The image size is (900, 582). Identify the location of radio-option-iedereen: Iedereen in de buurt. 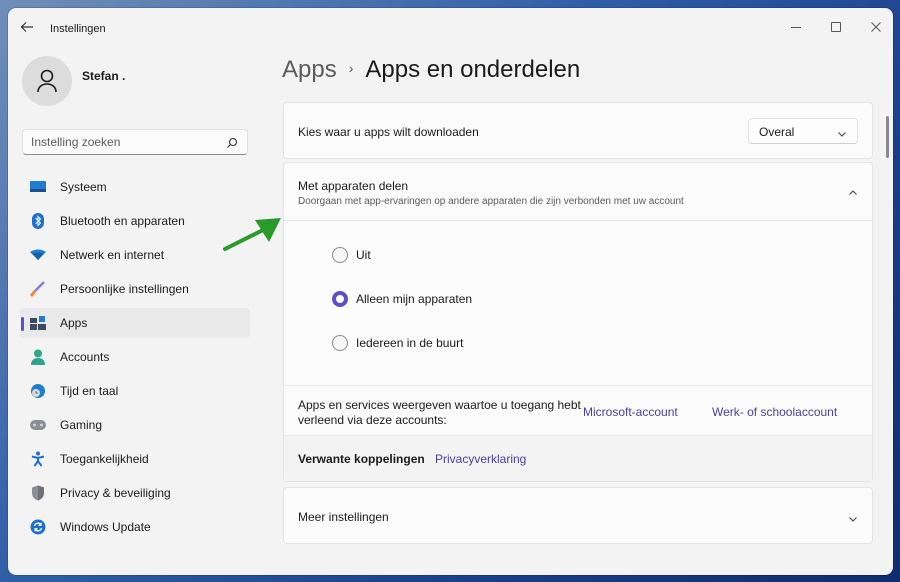
(402, 357).